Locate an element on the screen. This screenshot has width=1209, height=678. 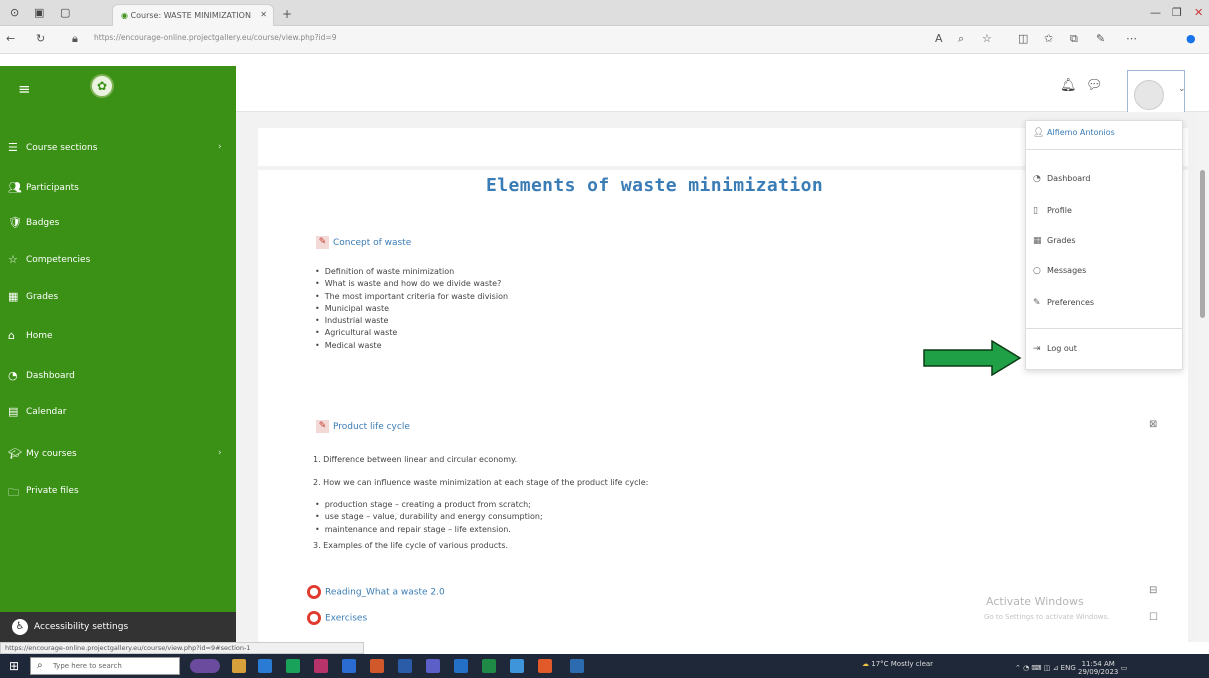
completion-checkbox-icon: ☐ is located at coordinates (1153, 617).